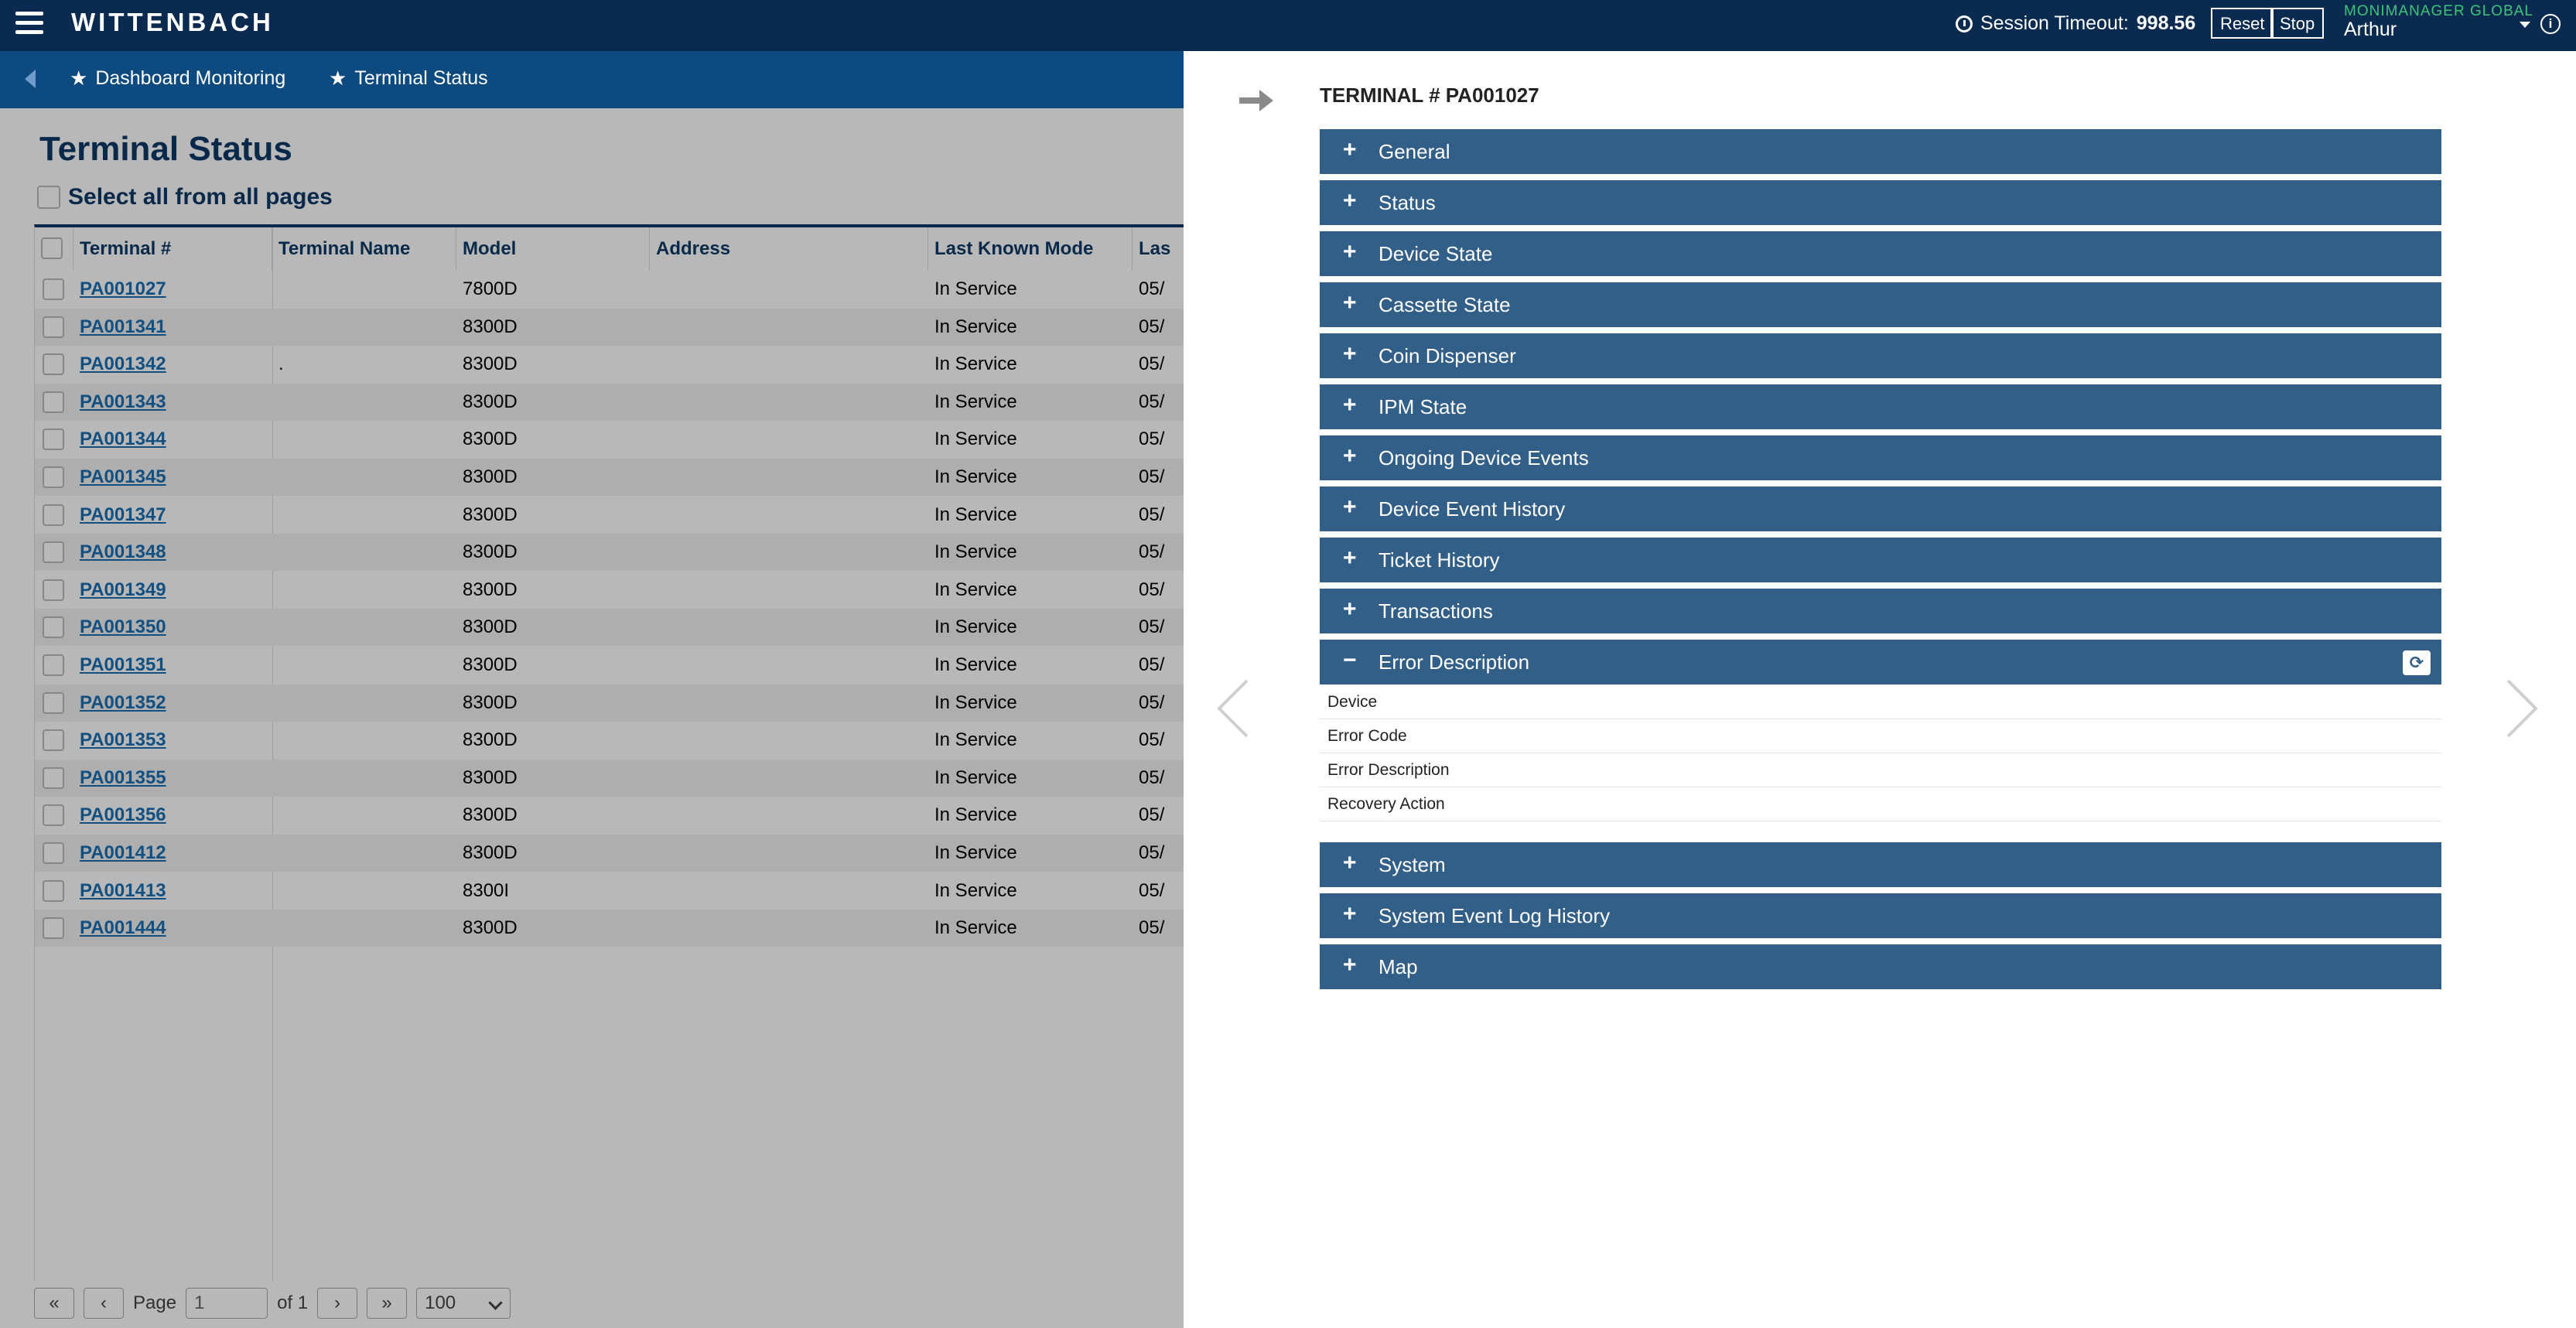 The width and height of the screenshot is (2576, 1328). I want to click on accordion-status: + Status, so click(1880, 202).